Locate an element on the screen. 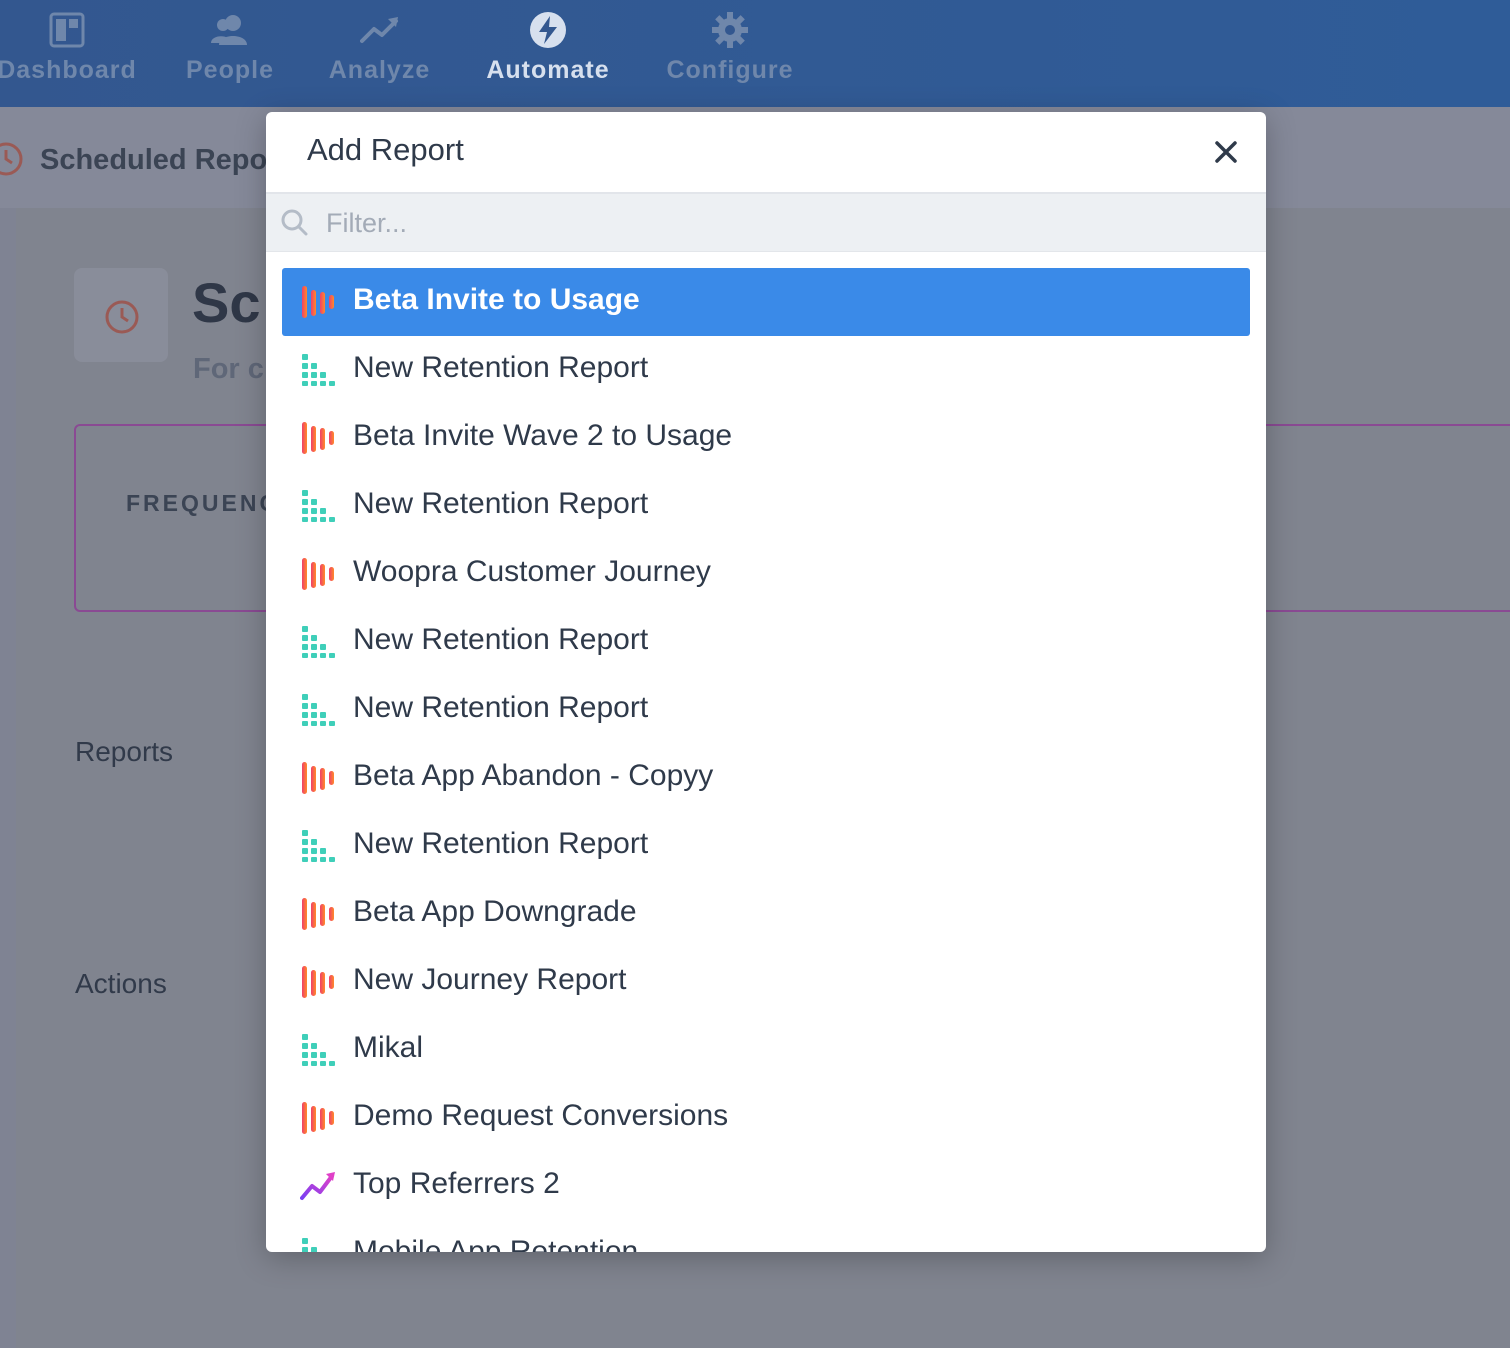 The width and height of the screenshot is (1510, 1348). report-label: New Journey Report is located at coordinates (490, 979).